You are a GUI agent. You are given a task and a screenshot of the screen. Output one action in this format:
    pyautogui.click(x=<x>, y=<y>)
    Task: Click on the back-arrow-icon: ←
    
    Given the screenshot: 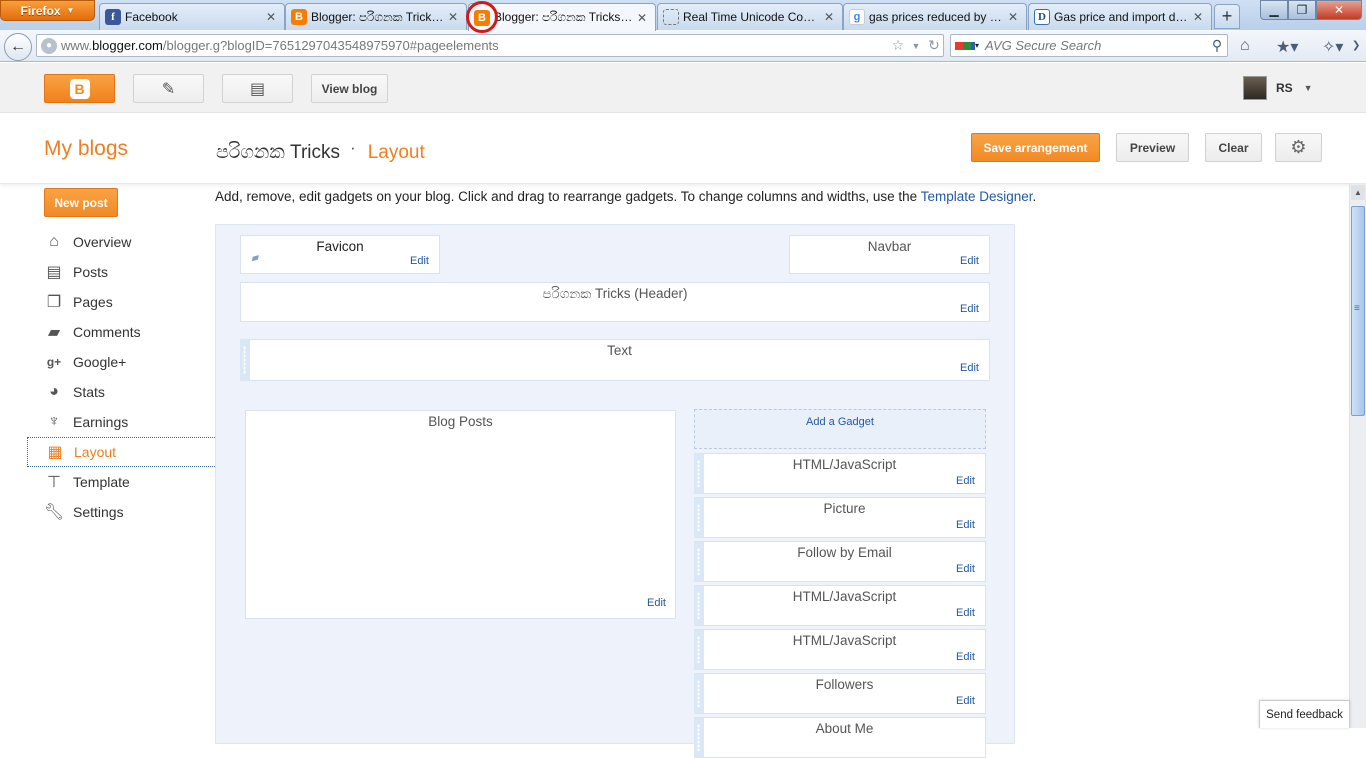 What is the action you would take?
    pyautogui.click(x=18, y=47)
    